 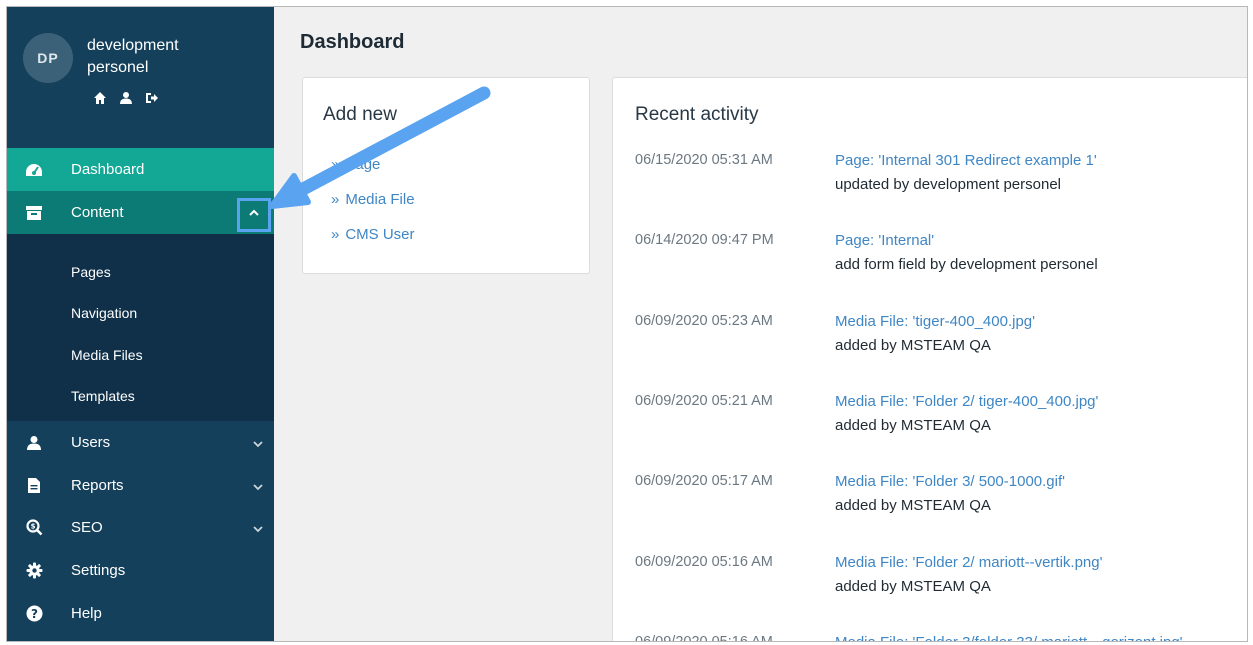 What do you see at coordinates (140, 327) in the screenshot?
I see `content-submenu: Pages Navigation Media Files Templates` at bounding box center [140, 327].